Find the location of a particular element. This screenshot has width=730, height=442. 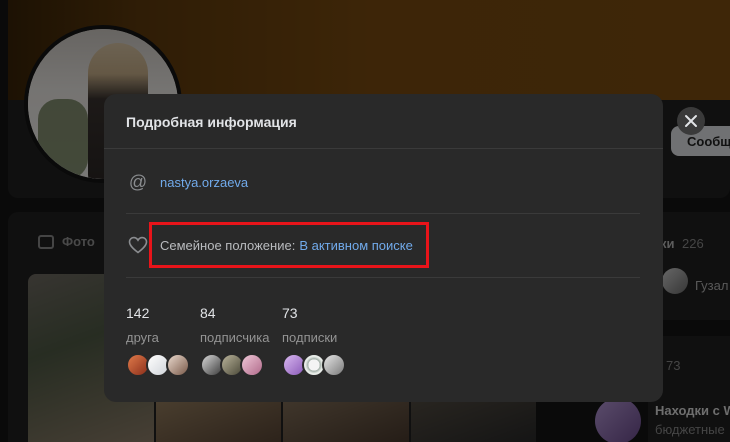

username-row: @ nastya.orzaeva is located at coordinates (187, 182).